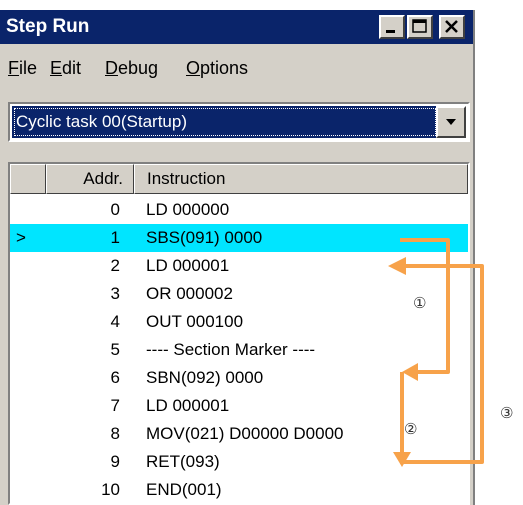  I want to click on flow-arrows, so click(436, 352).